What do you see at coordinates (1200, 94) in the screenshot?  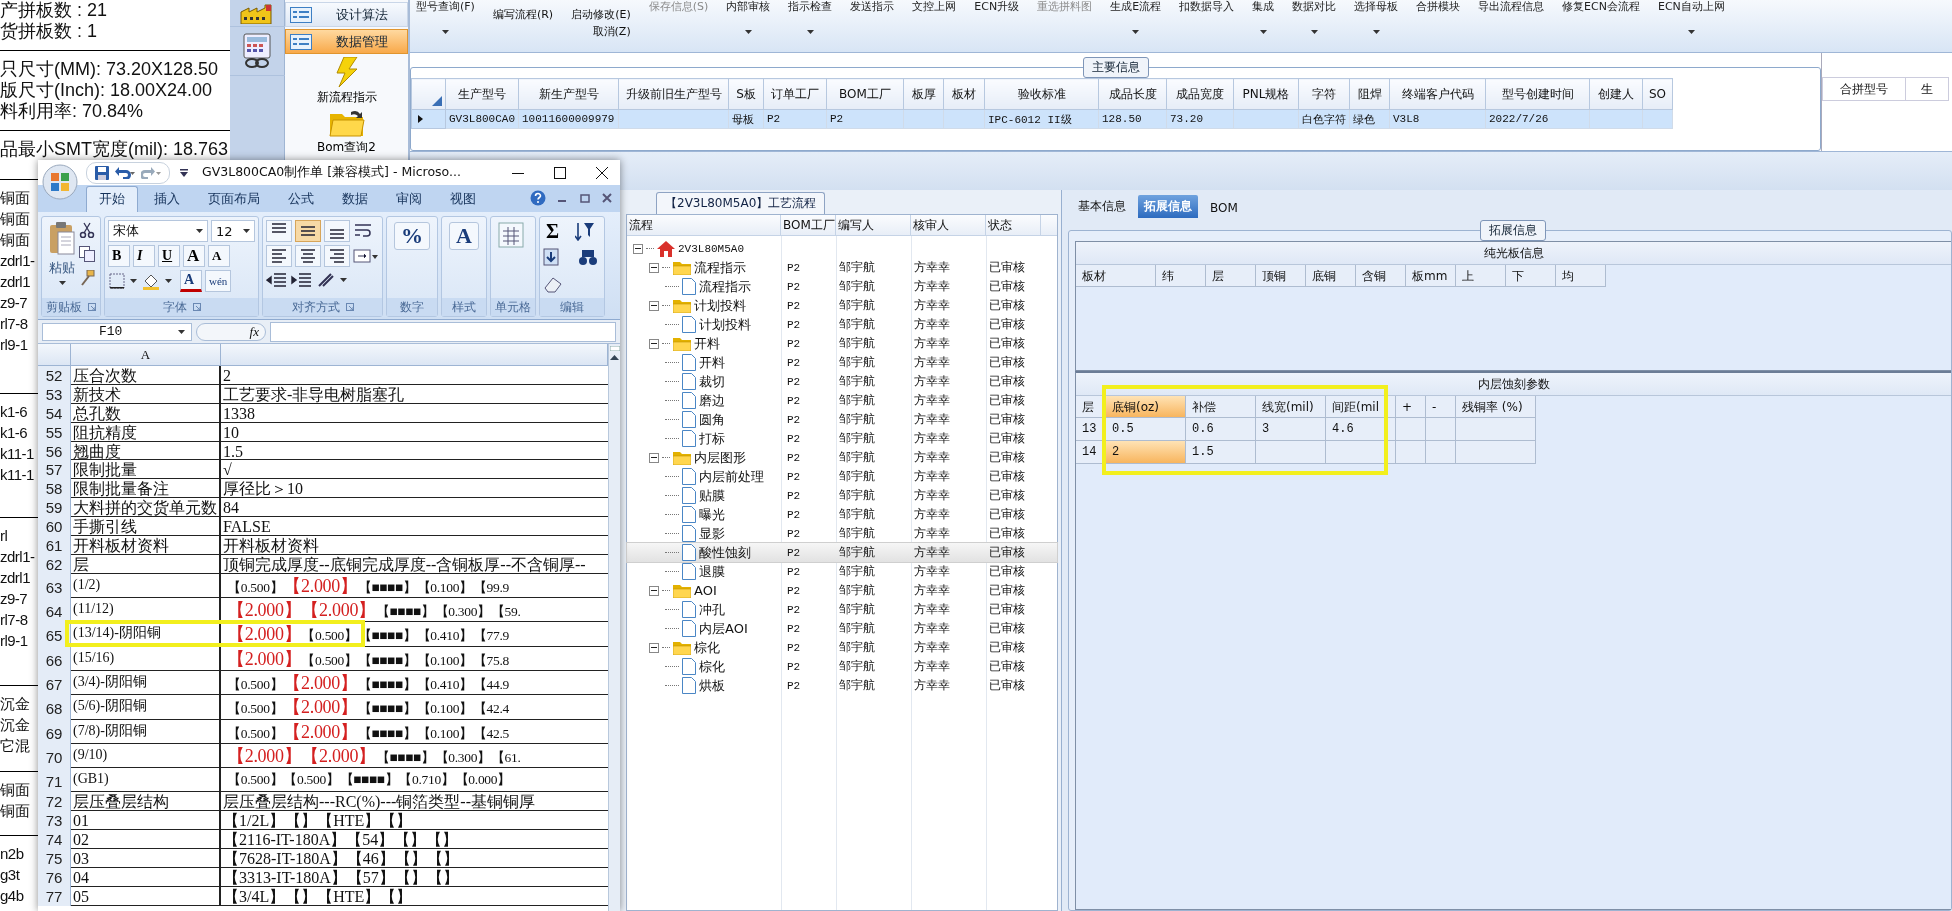 I see `column-header: 成品宽度` at bounding box center [1200, 94].